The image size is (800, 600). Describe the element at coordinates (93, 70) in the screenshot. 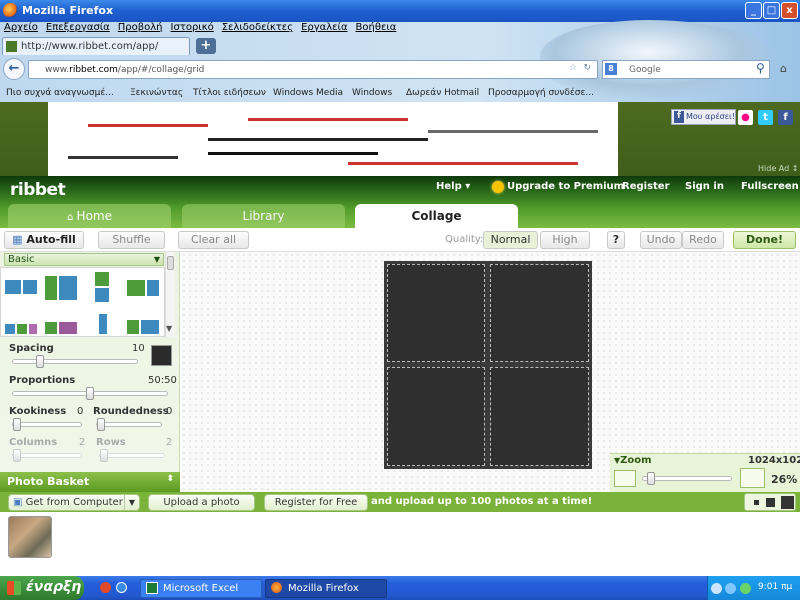

I see `url-domain: ribbet.com` at that location.